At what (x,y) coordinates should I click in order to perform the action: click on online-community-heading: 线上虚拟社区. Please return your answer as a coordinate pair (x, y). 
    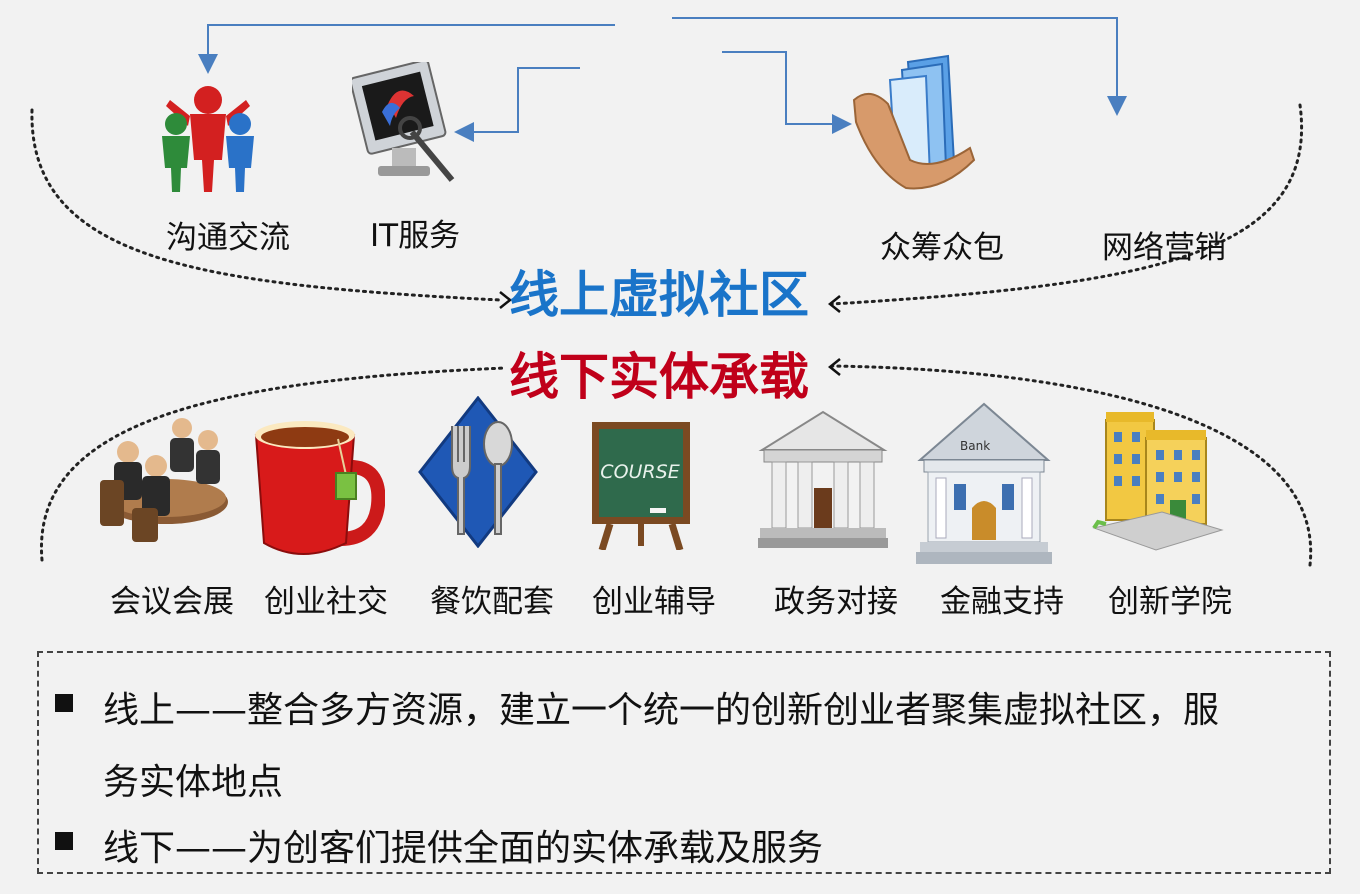
    Looking at the image, I should click on (659, 295).